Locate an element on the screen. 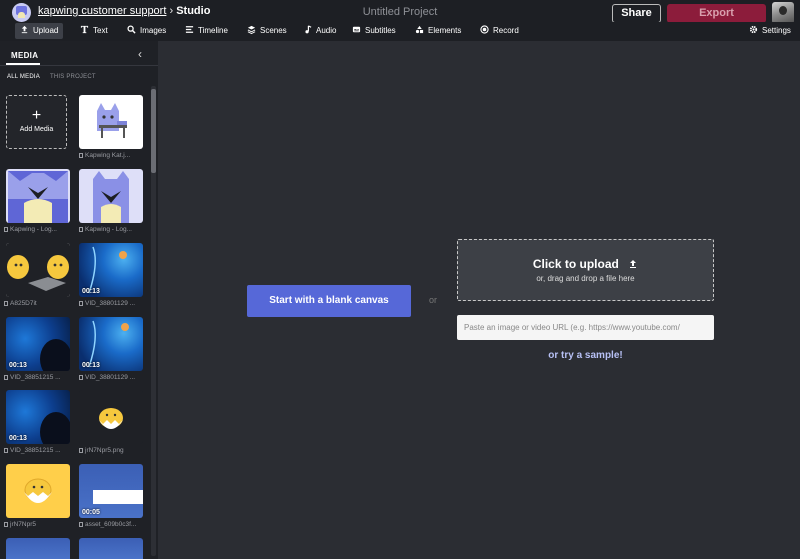 This screenshot has height=559, width=800. tab-images: Images is located at coordinates (146, 31).